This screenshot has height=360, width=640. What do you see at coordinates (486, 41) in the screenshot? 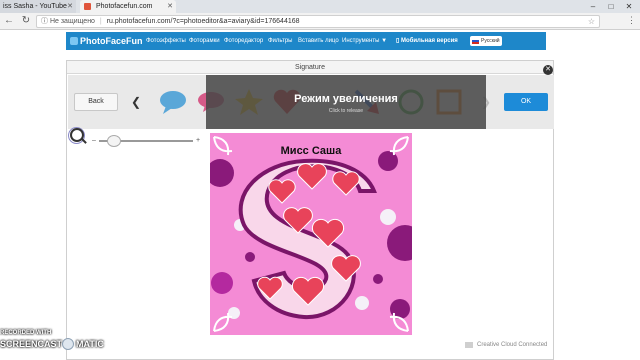
I see `language-select: Русский` at bounding box center [486, 41].